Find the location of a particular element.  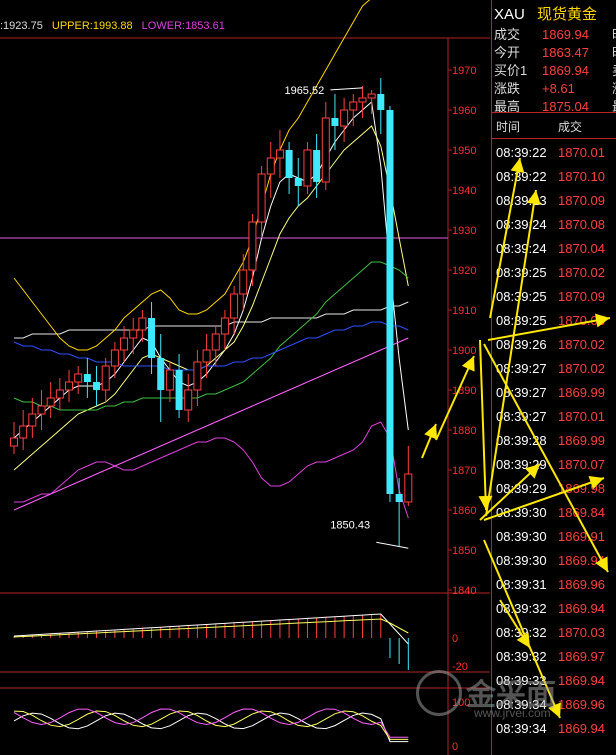

col-time: 时间 is located at coordinates (508, 127).